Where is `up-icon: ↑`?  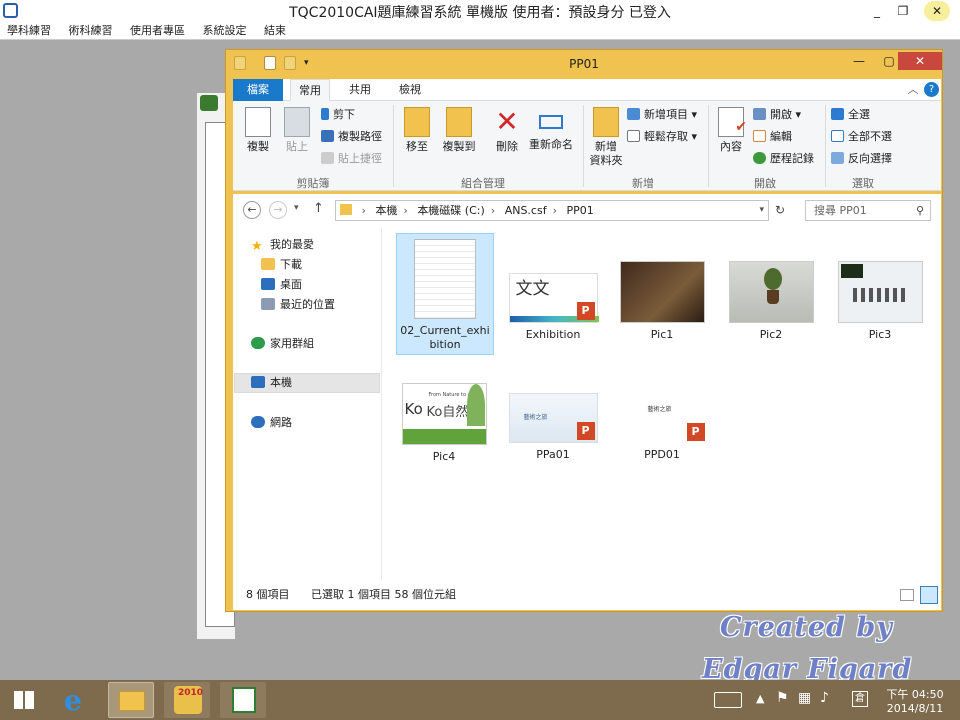
up-icon: ↑ is located at coordinates (318, 208).